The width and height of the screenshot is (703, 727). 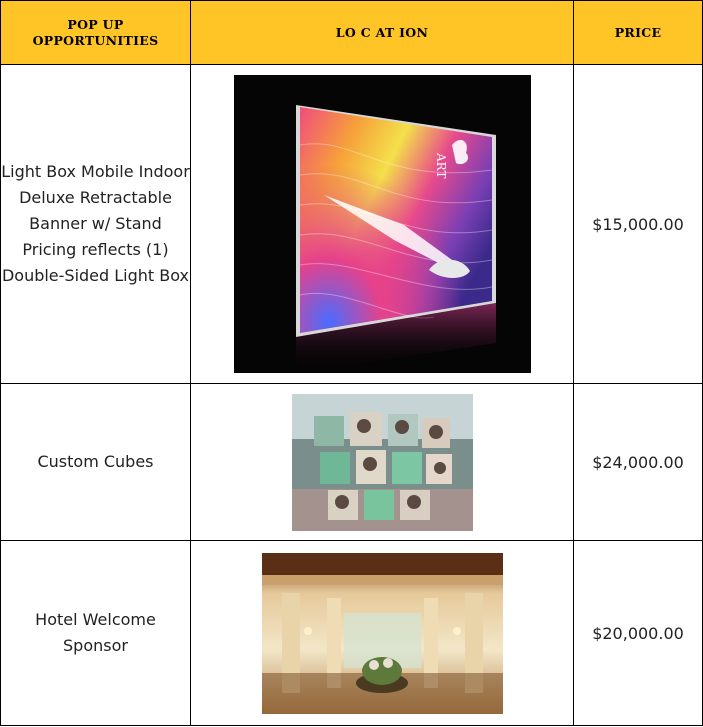 I want to click on custom-cubes-image, so click(x=382, y=462).